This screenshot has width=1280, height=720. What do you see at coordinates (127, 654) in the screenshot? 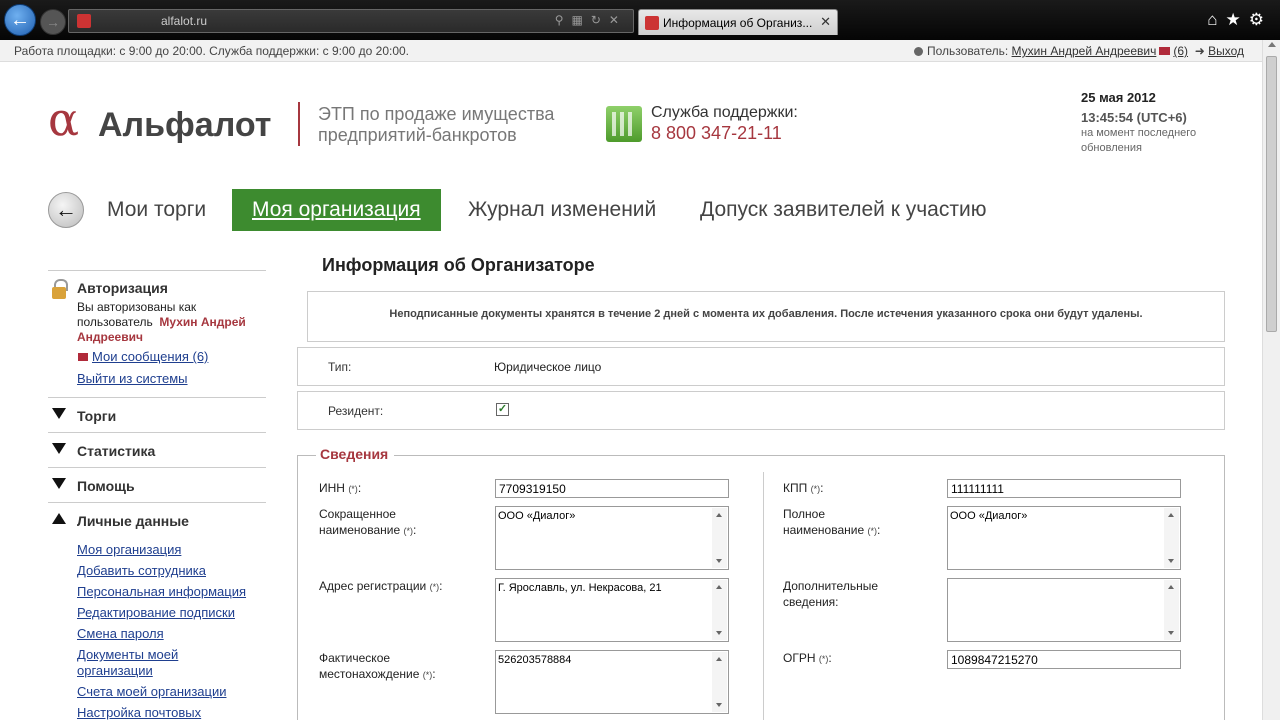
I see `sidebar-link-org-documents: Документы моей` at bounding box center [127, 654].